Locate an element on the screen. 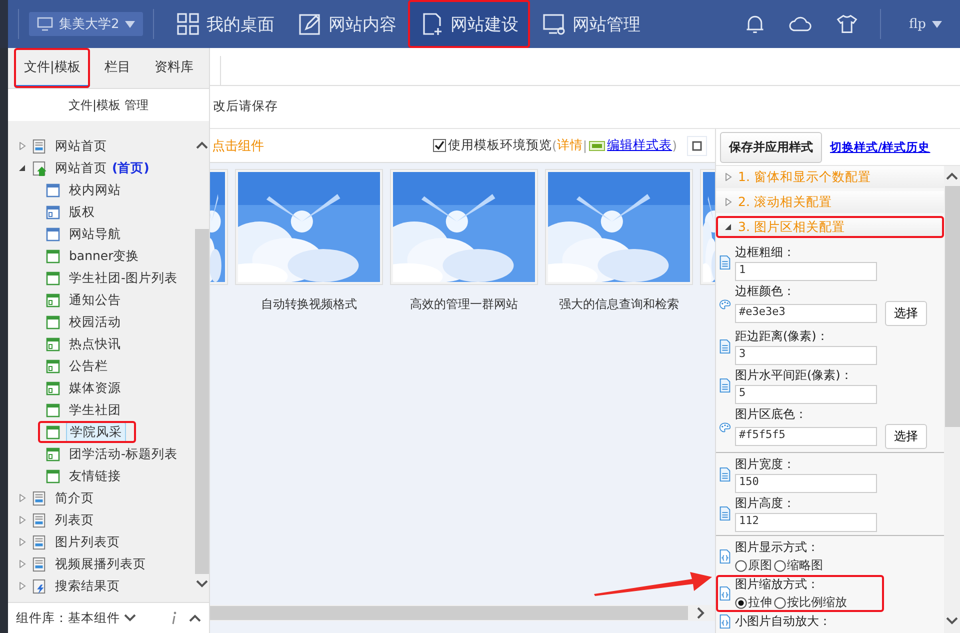 The image size is (960, 633). monitor-gear-icon is located at coordinates (554, 24).